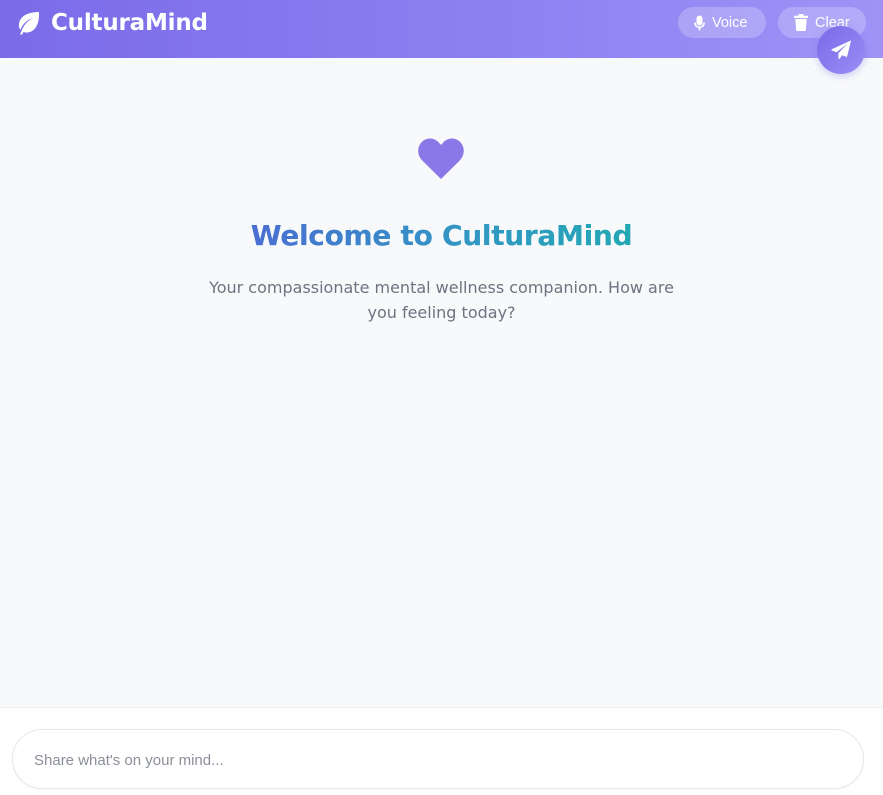 The height and width of the screenshot is (795, 883). I want to click on message-input-wrapper, so click(438, 759).